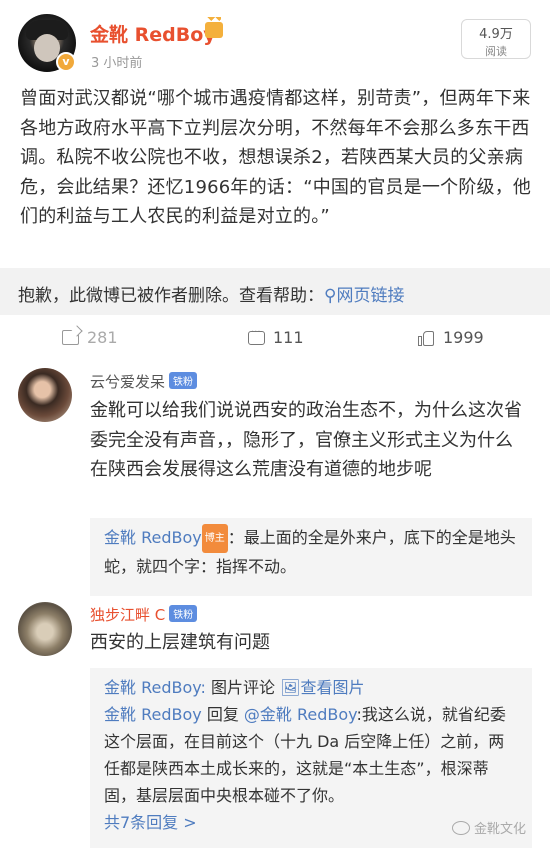 This screenshot has height=856, width=550. What do you see at coordinates (155, 687) in the screenshot?
I see `reply-author: 金靴 RedBoy:` at bounding box center [155, 687].